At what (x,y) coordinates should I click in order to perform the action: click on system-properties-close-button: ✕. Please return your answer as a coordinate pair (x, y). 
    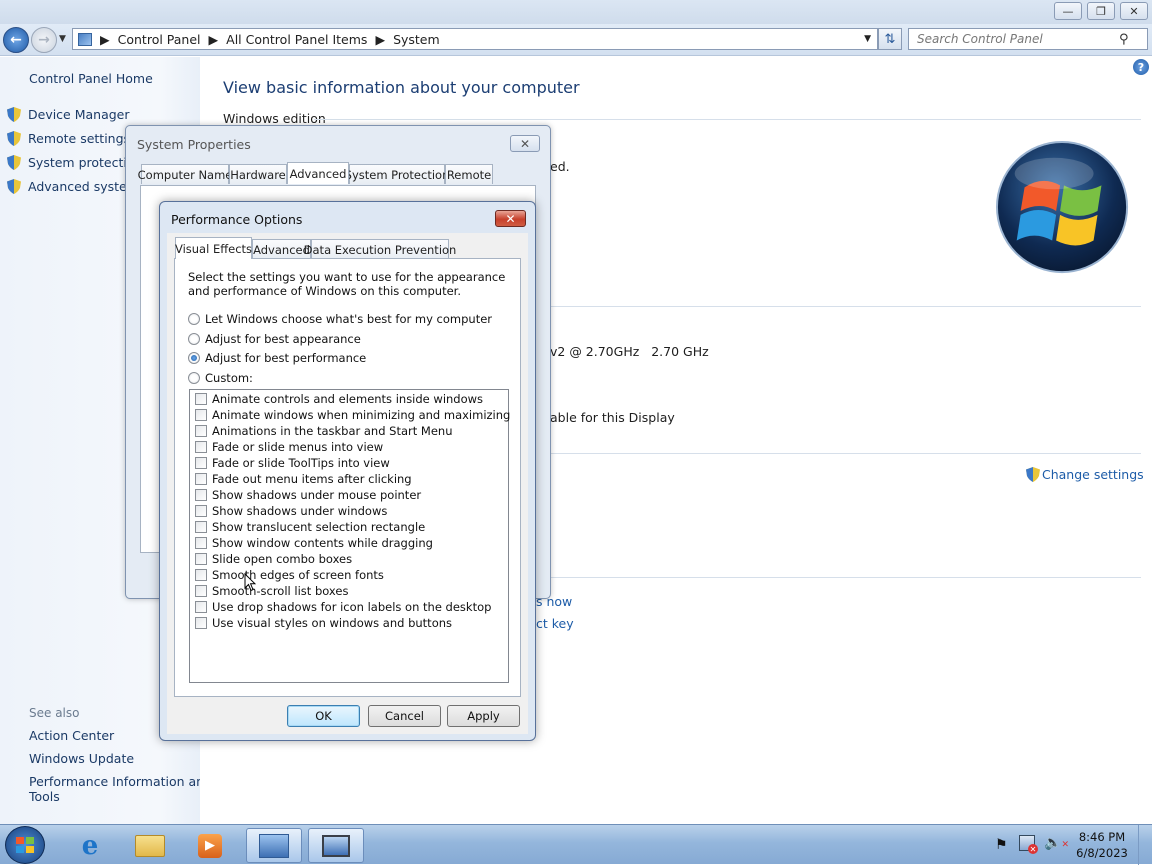
    Looking at the image, I should click on (525, 143).